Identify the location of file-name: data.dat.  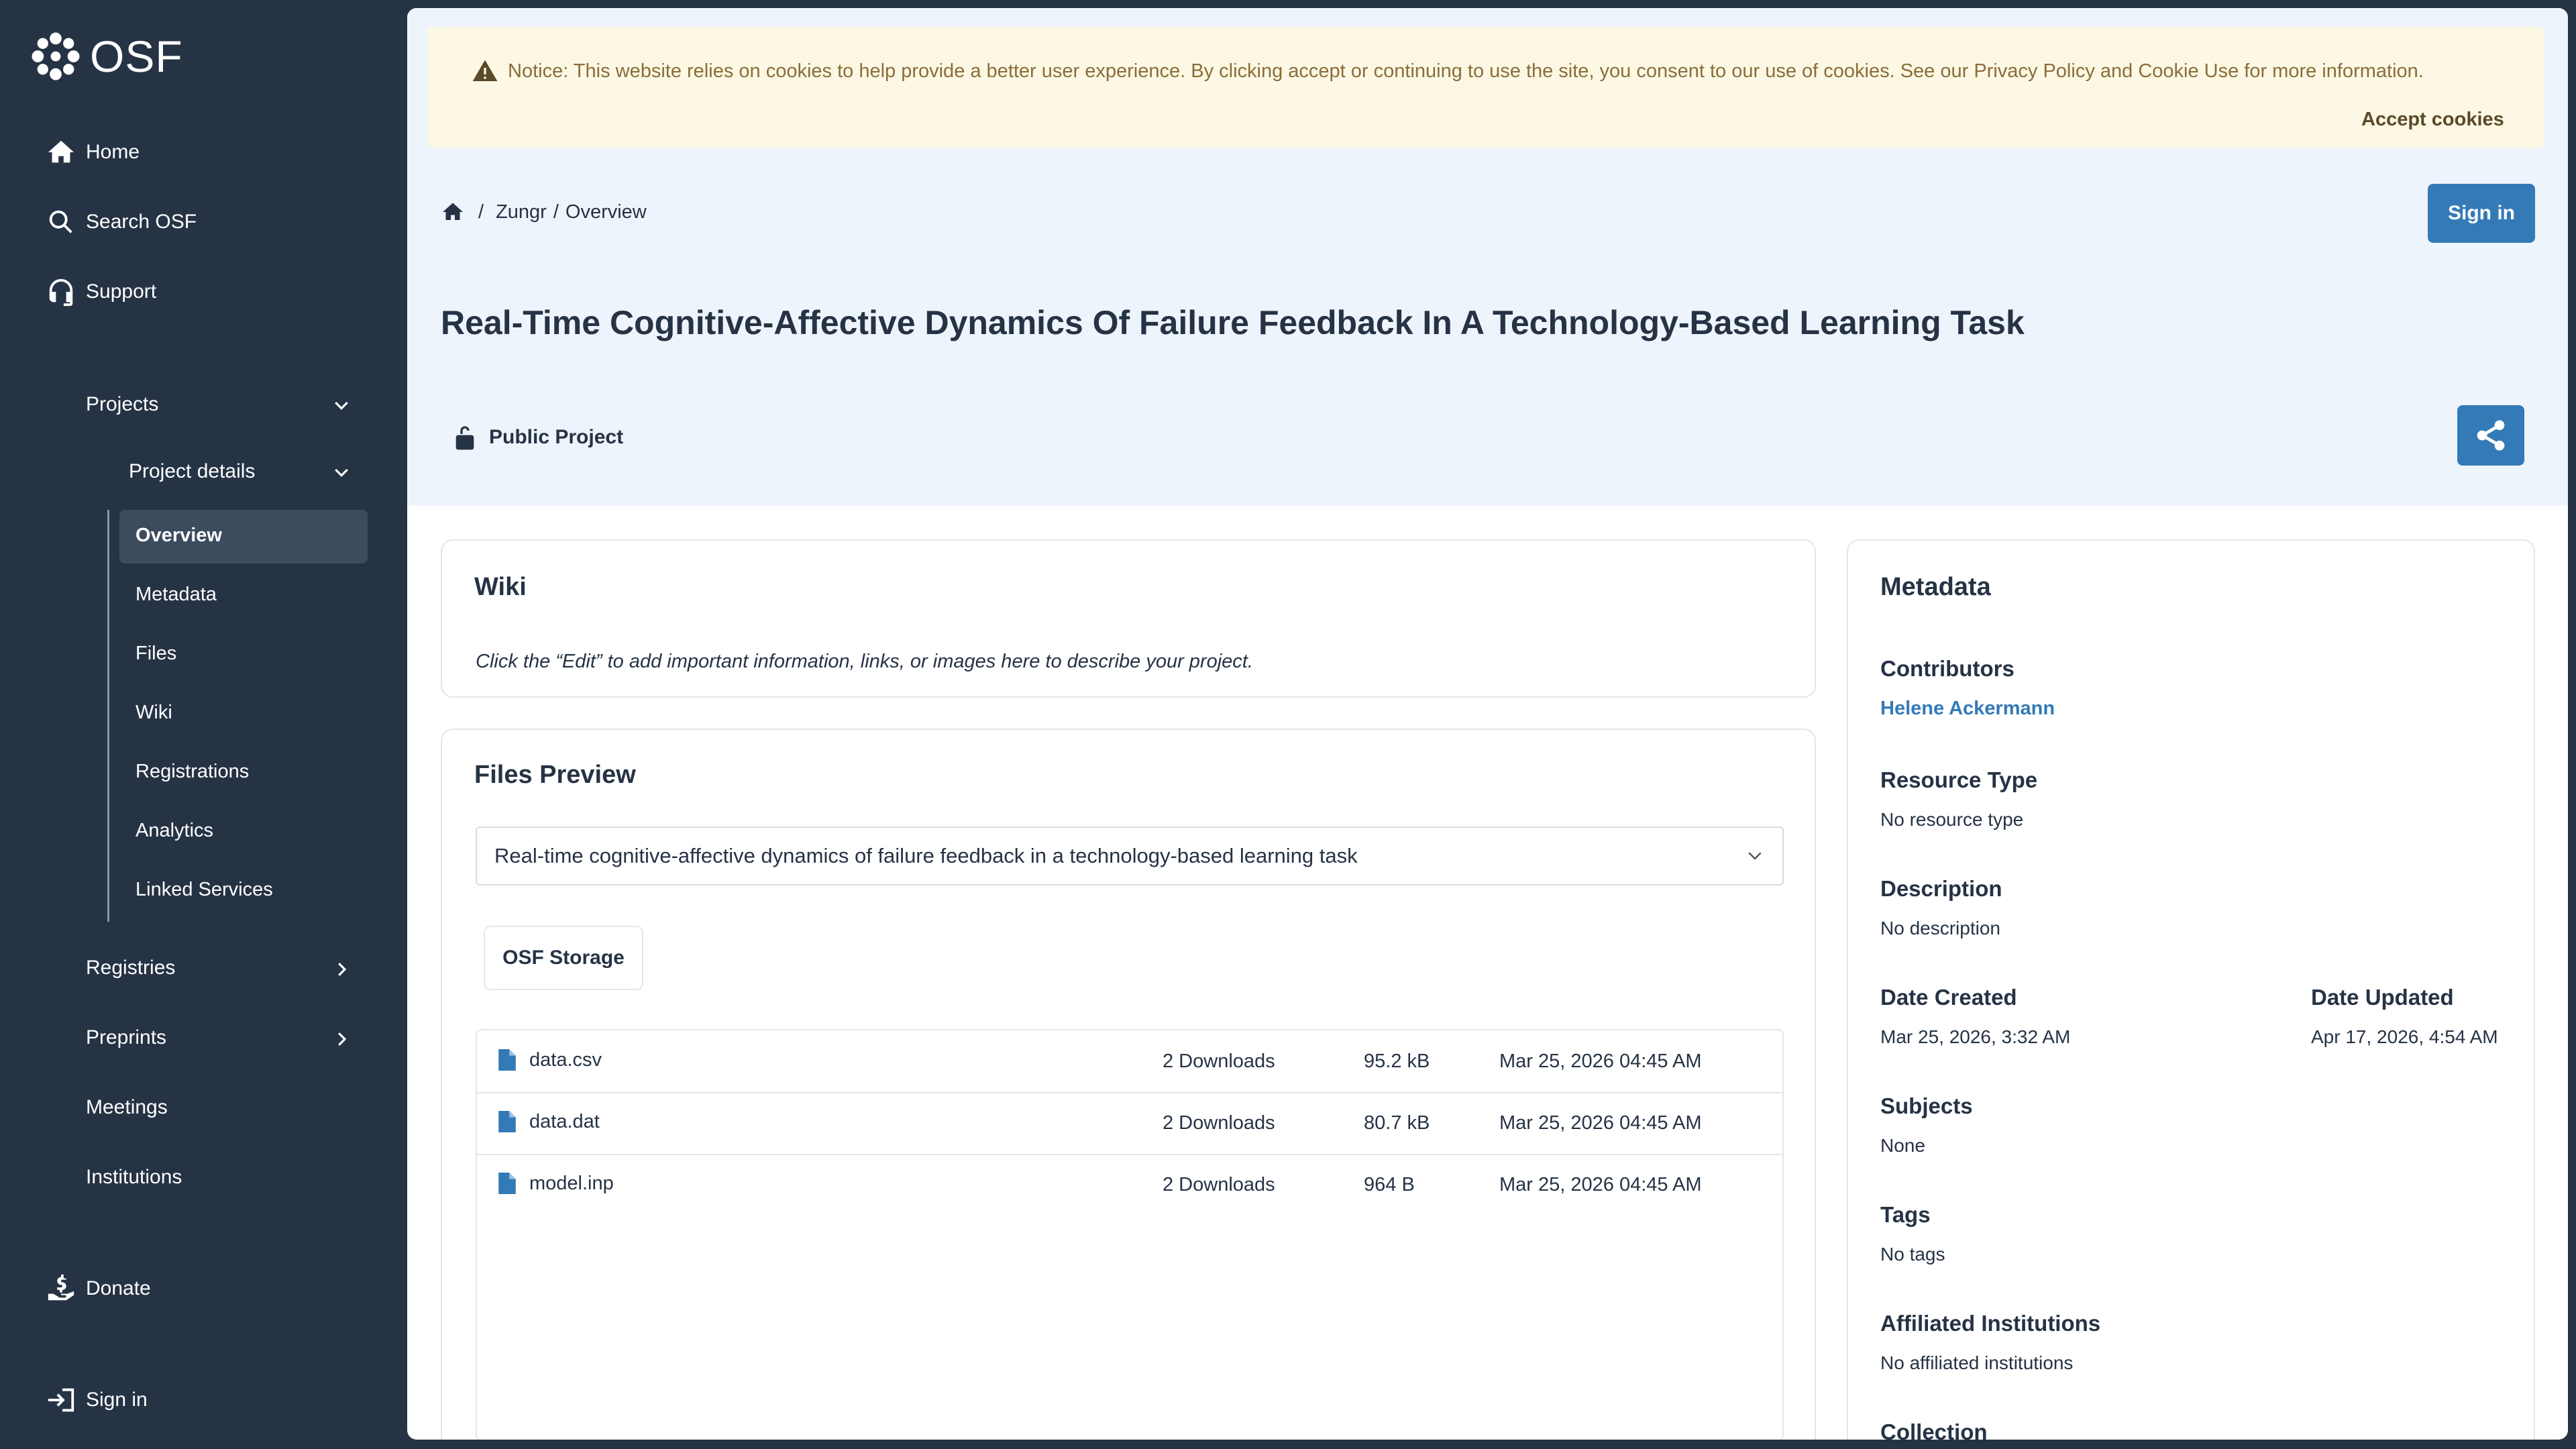
(564, 1122).